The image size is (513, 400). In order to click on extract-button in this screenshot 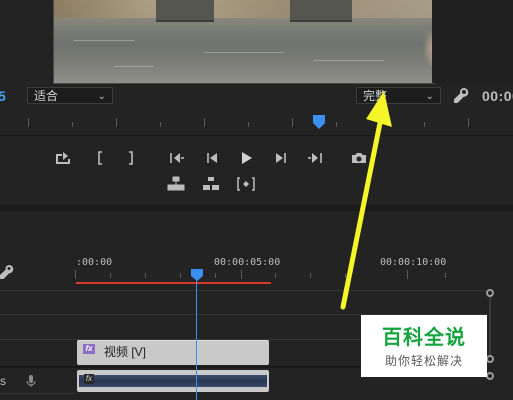, I will do `click(211, 185)`.